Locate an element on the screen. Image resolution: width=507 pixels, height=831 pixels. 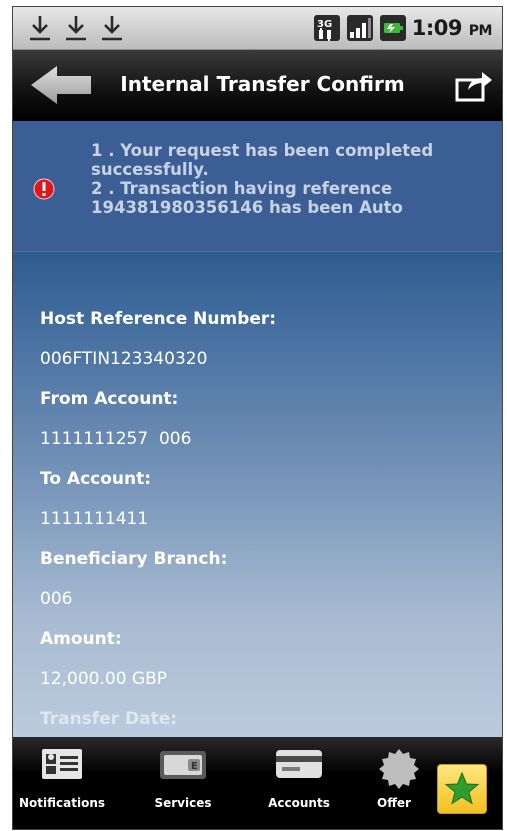
to-account-value: 1111111411 is located at coordinates (94, 519).